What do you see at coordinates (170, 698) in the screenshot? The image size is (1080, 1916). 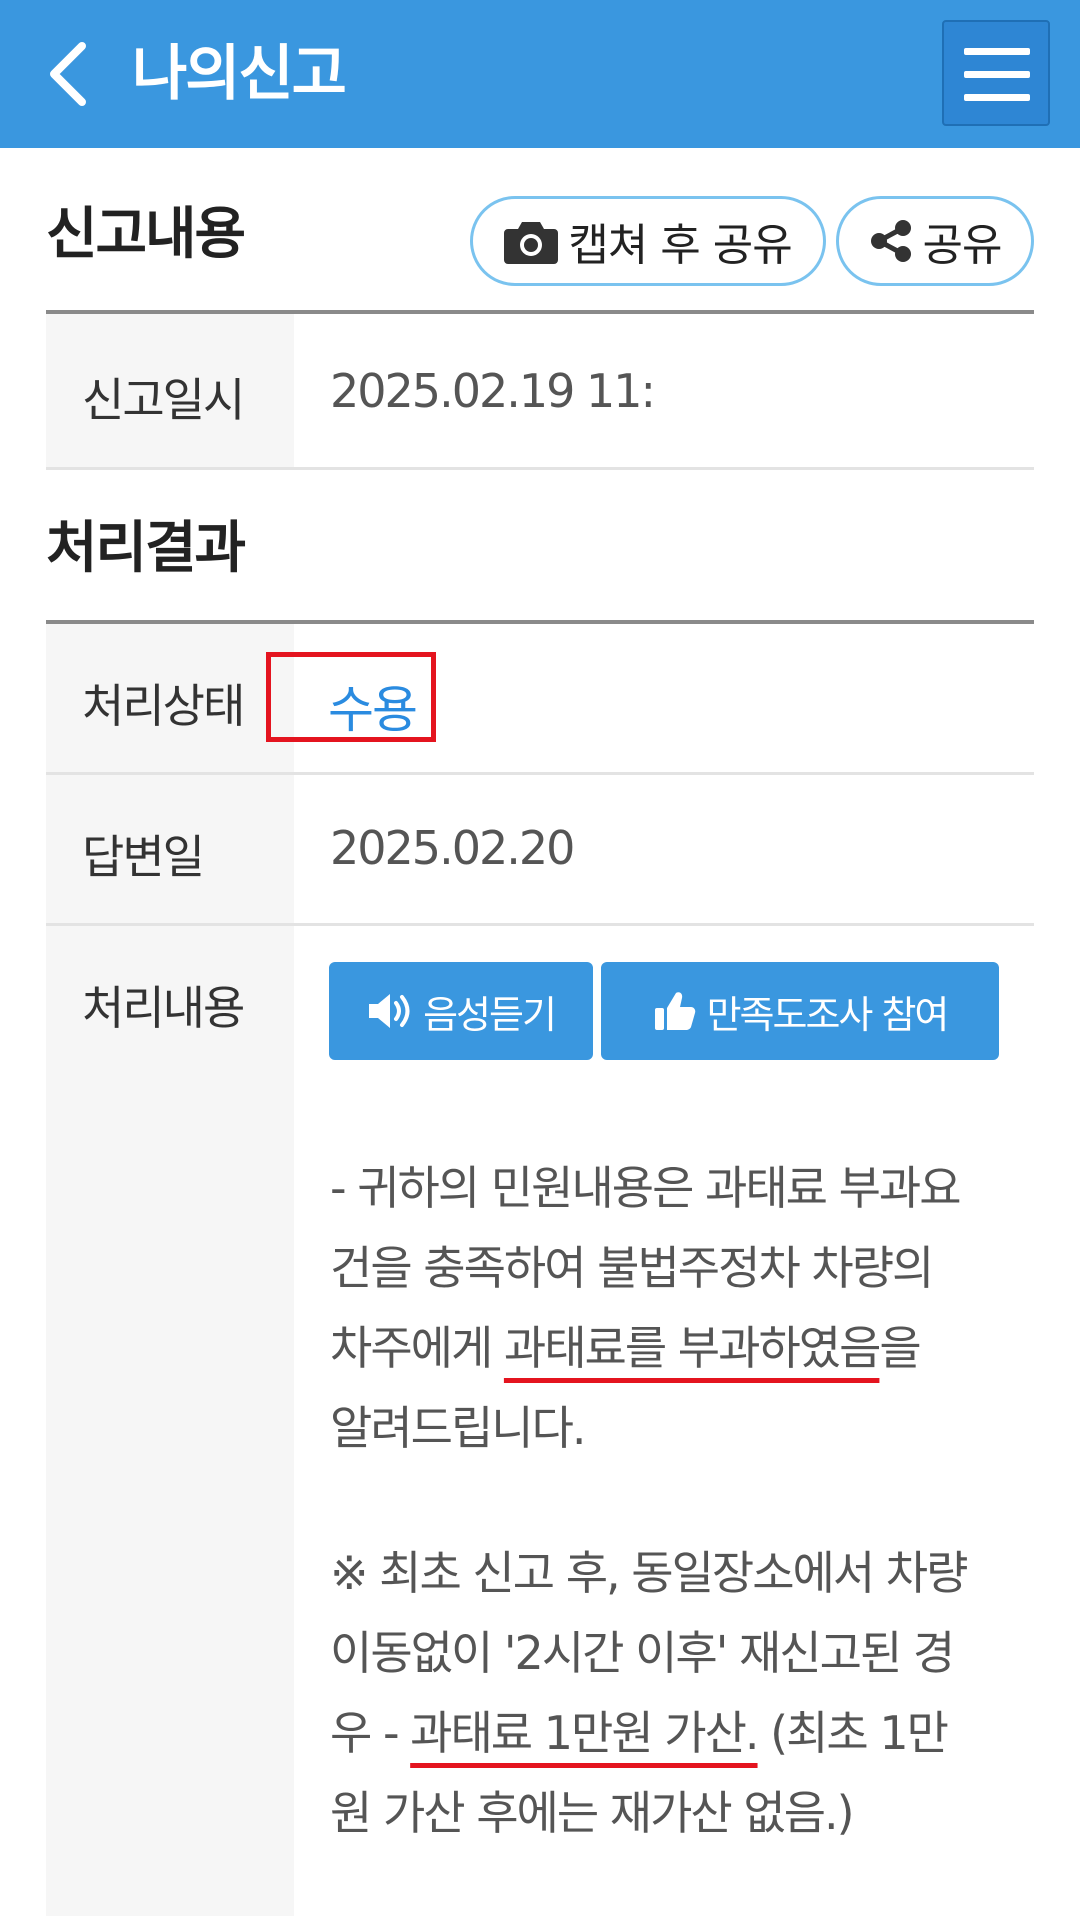 I see `status-label: 처리상태` at bounding box center [170, 698].